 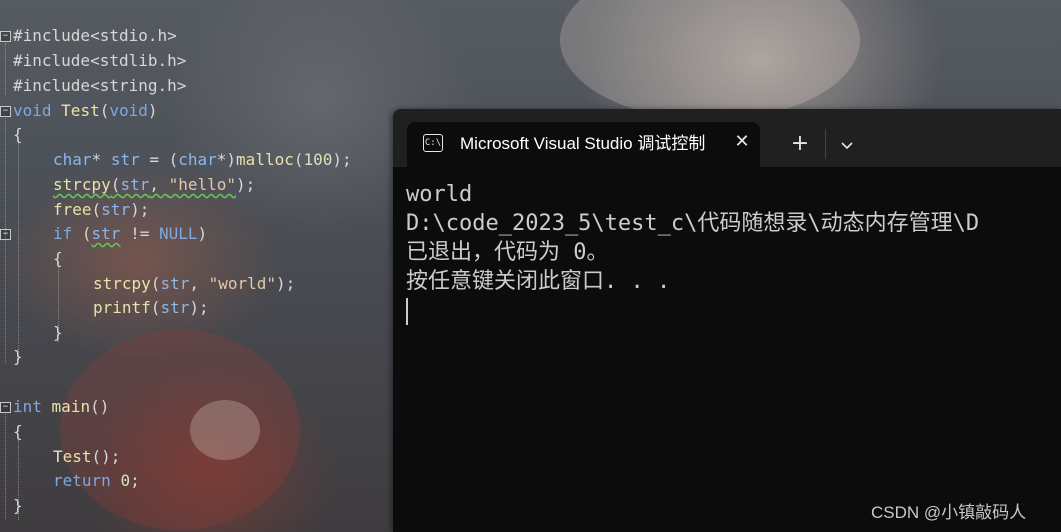 I want to click on console-line: 按任意键关闭此窗口. . ., so click(x=538, y=281).